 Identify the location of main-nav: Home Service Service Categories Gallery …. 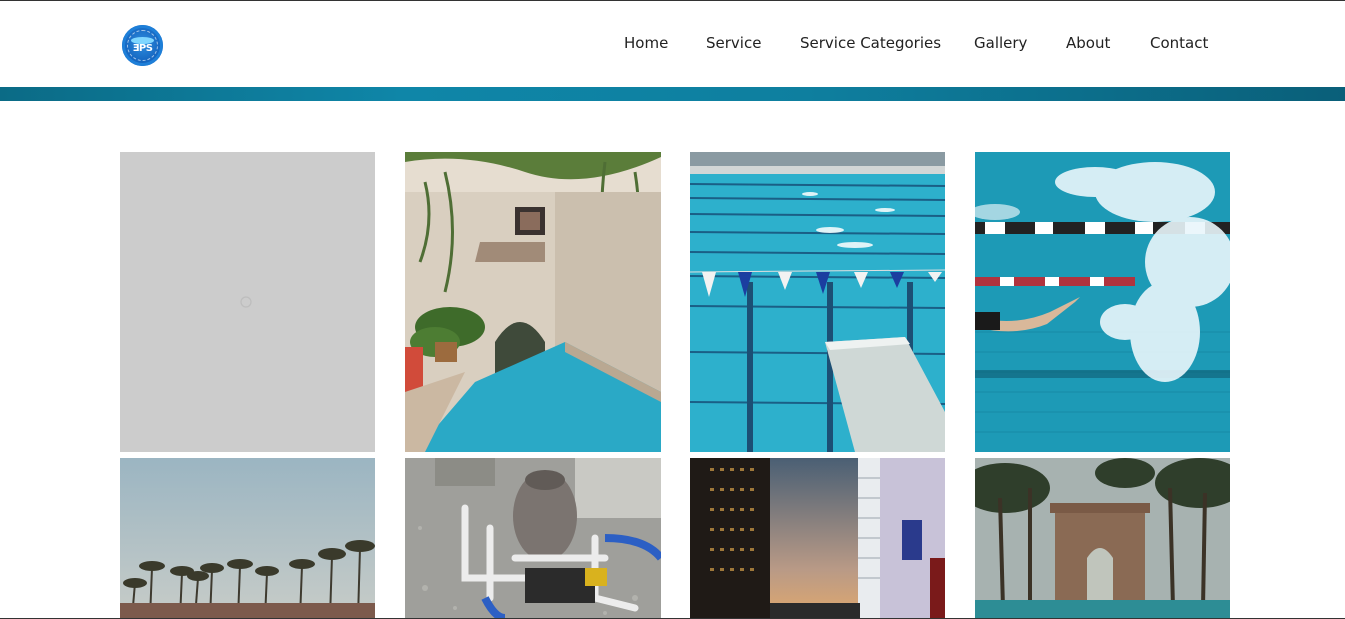
(672, 44).